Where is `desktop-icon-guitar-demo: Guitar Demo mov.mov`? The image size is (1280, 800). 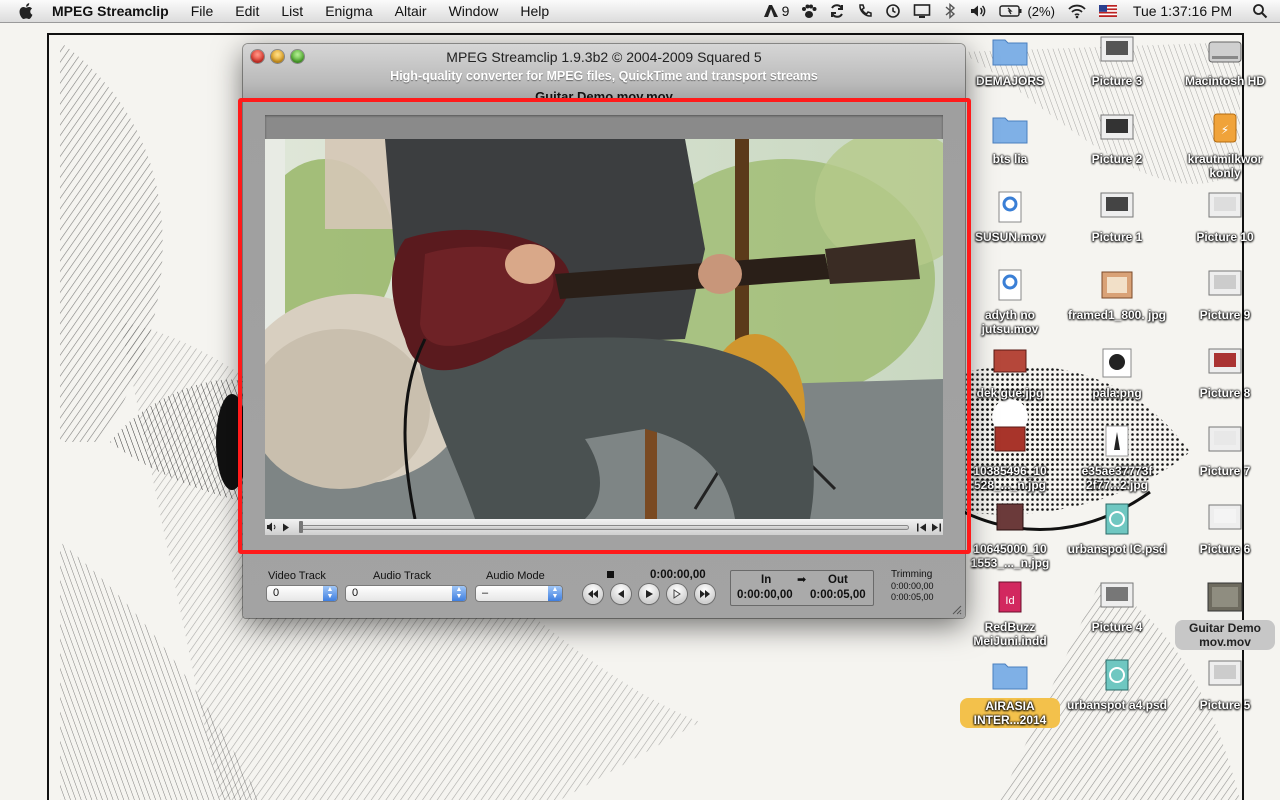 desktop-icon-guitar-demo: Guitar Demo mov.mov is located at coordinates (1225, 615).